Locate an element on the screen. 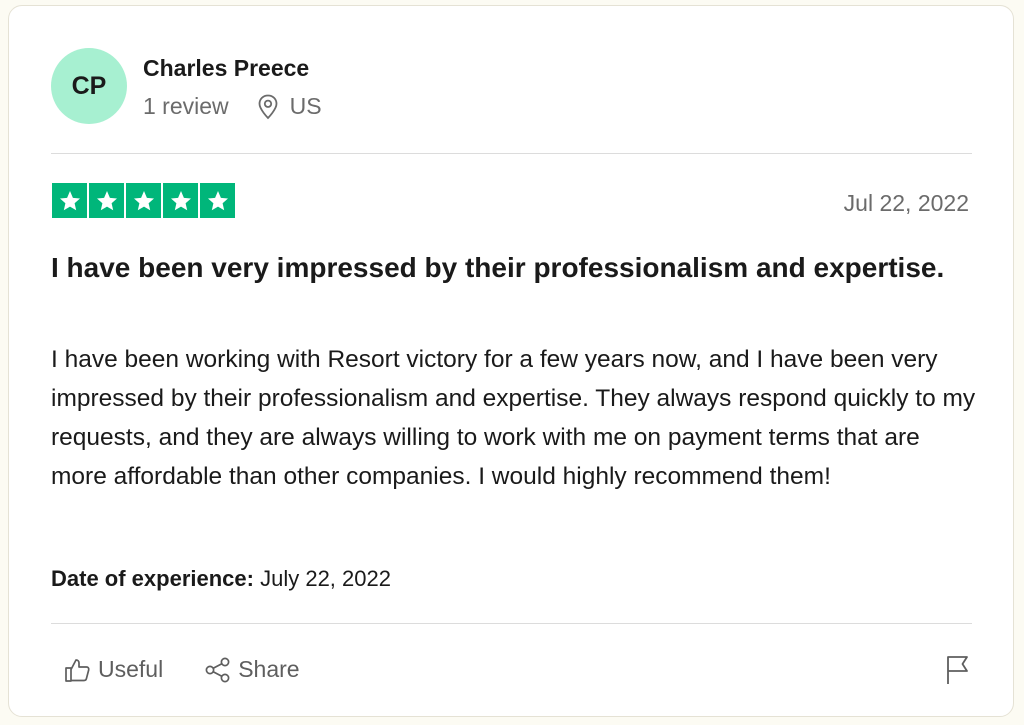 The height and width of the screenshot is (725, 1024). reviewer-name: Charles Preece is located at coordinates (226, 68).